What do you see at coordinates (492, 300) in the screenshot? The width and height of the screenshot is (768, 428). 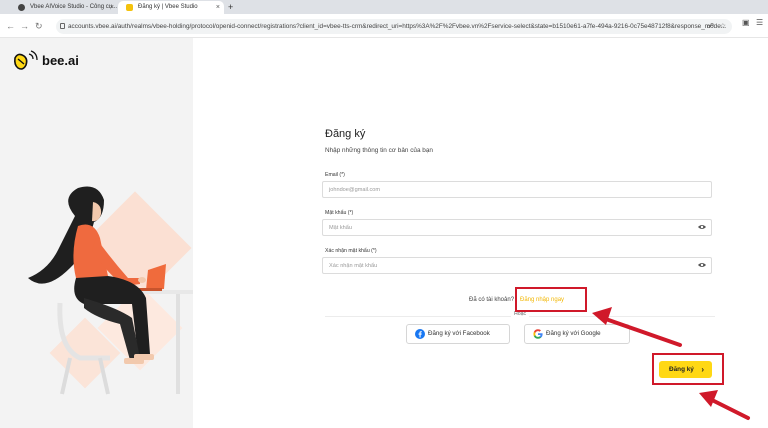 I see `has-account-text: Đã có tài khoản?` at bounding box center [492, 300].